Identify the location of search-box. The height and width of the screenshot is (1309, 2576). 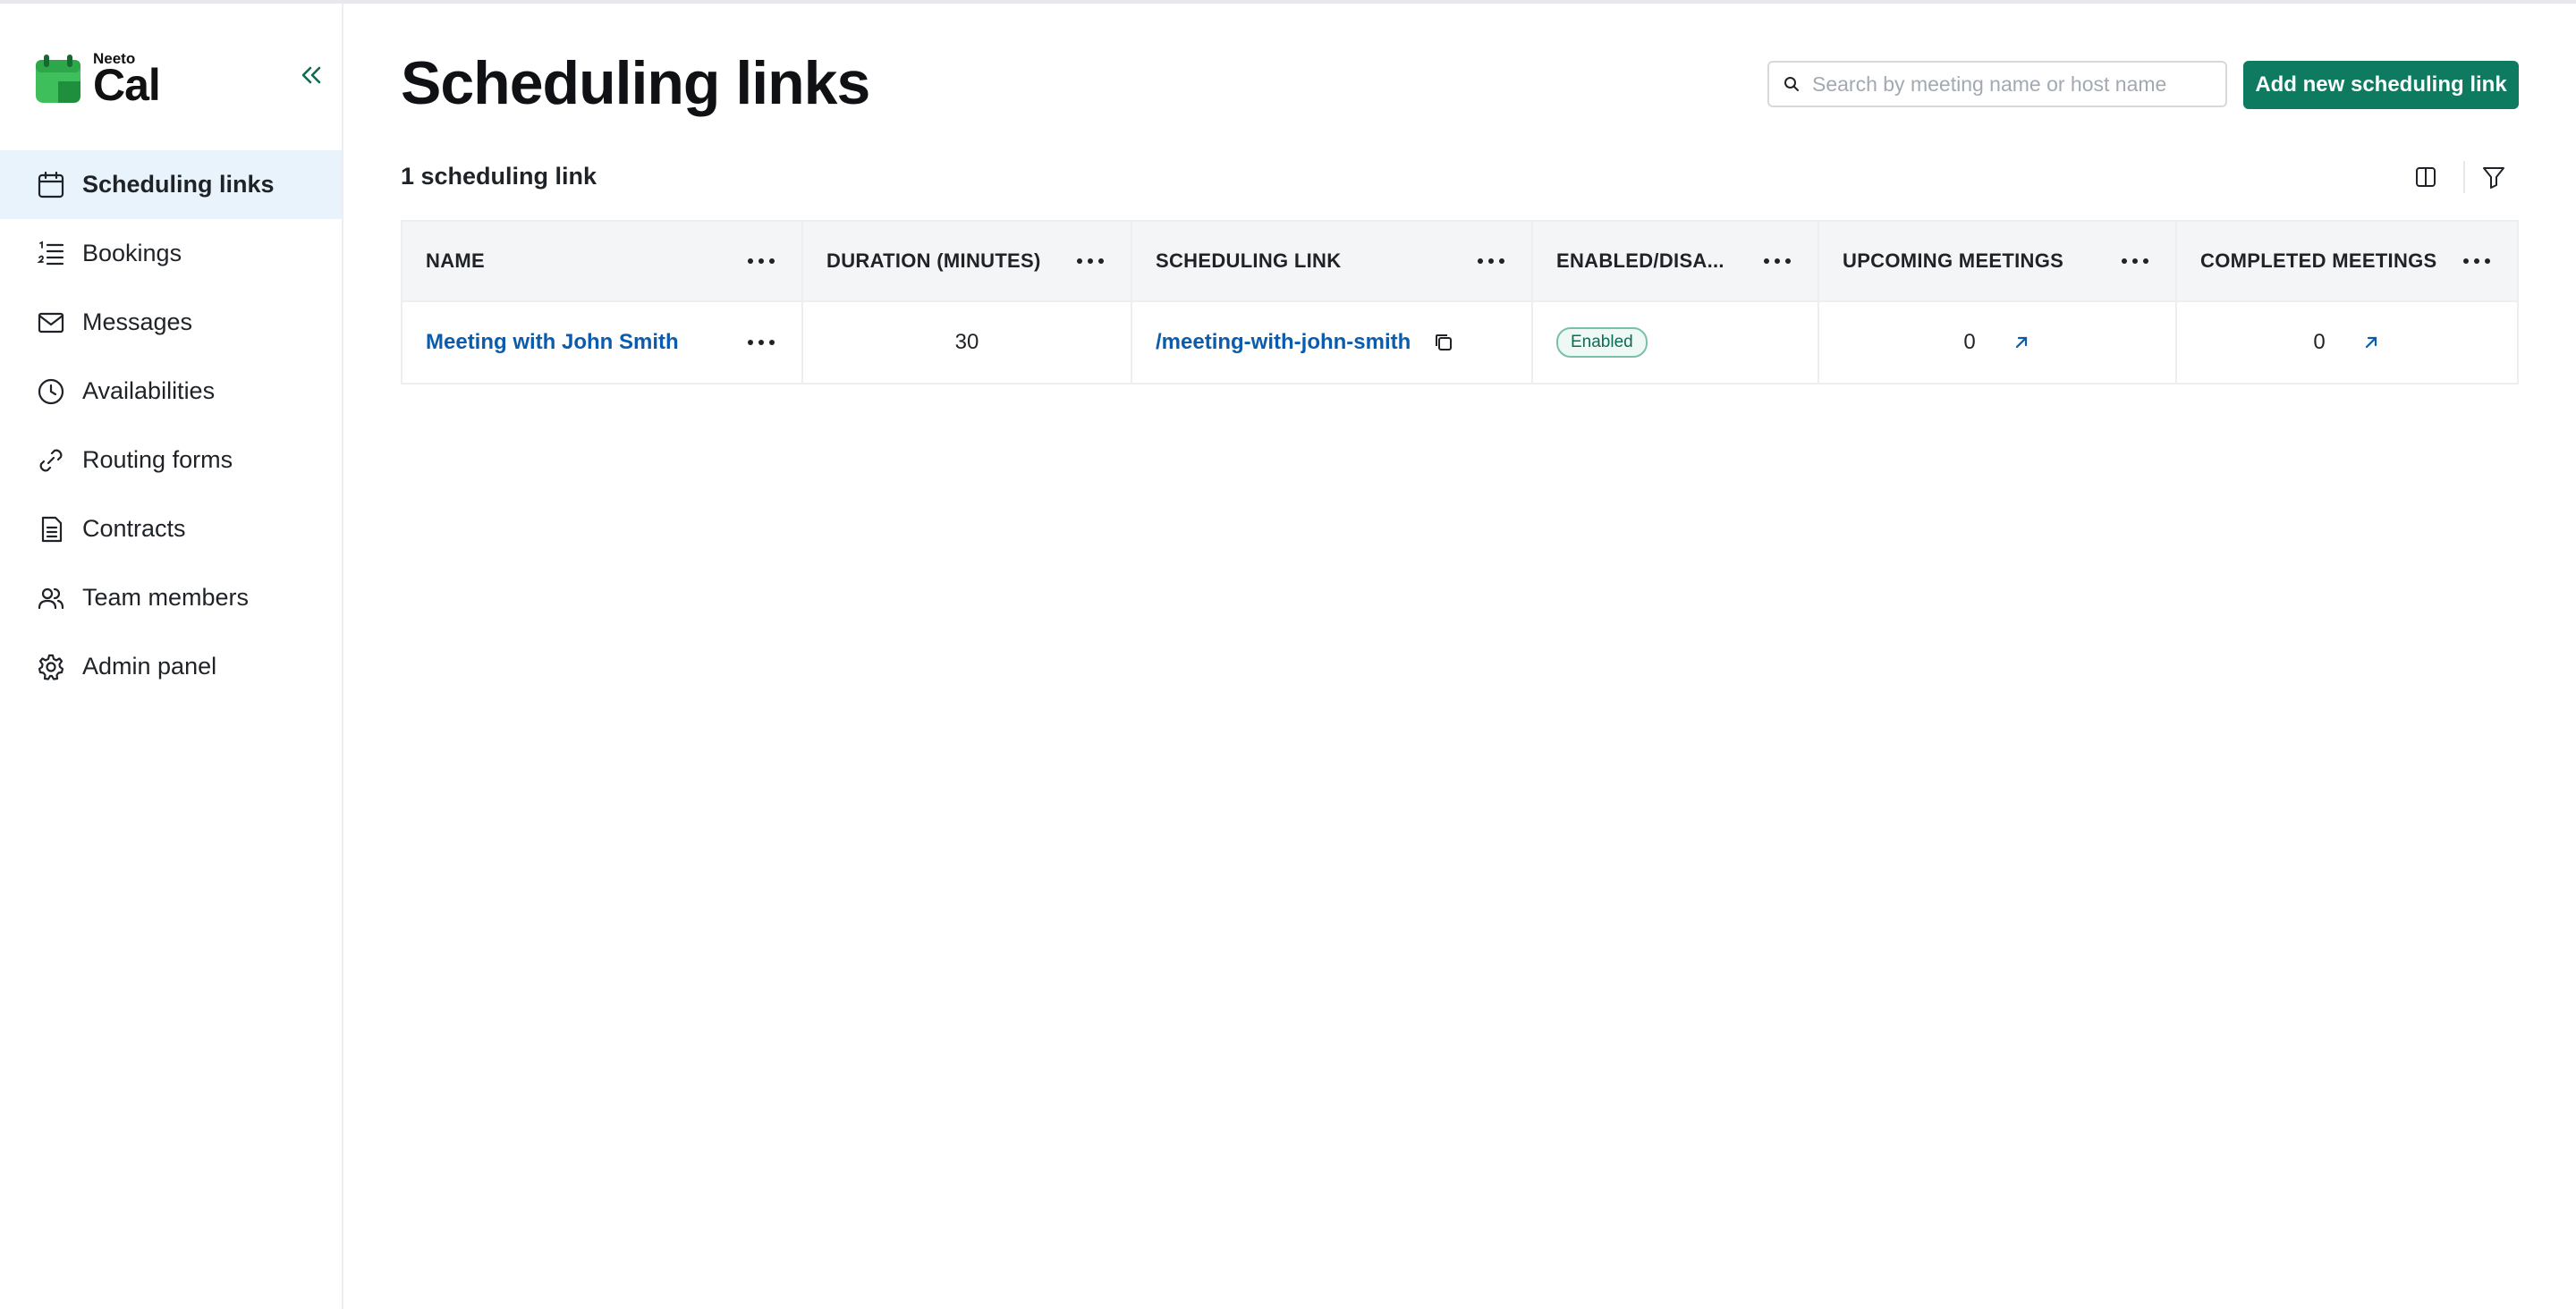
(1997, 84).